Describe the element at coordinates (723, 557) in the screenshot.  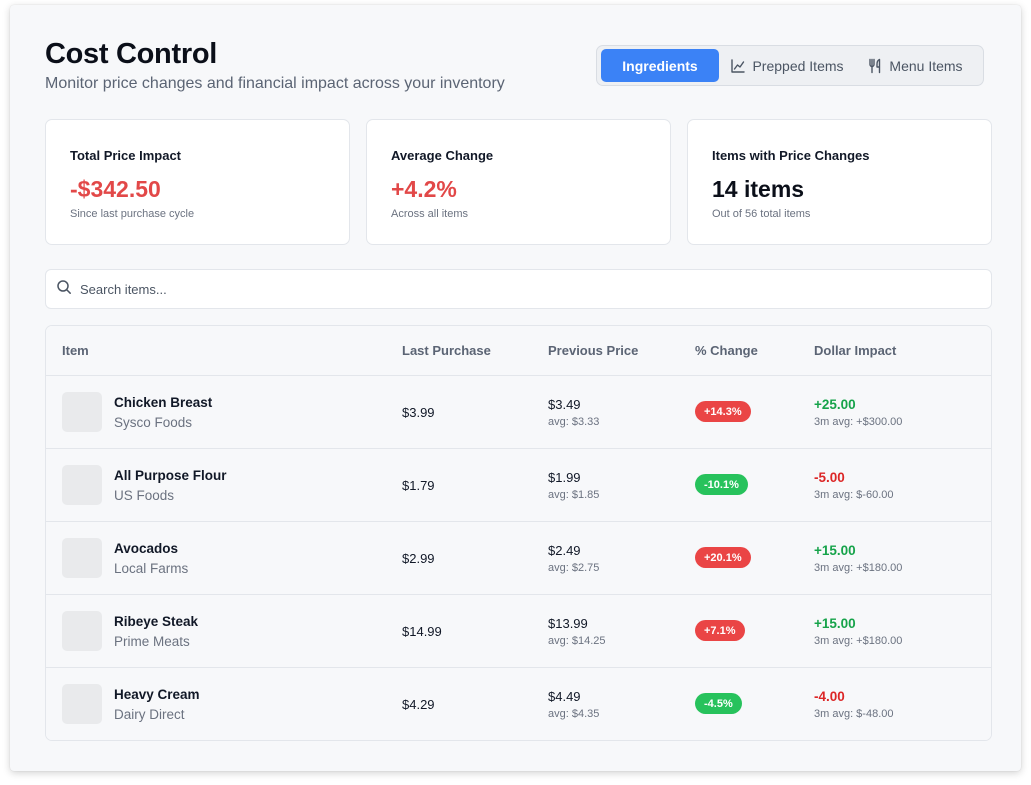
I see `percent-change-badge: +20.1%` at that location.